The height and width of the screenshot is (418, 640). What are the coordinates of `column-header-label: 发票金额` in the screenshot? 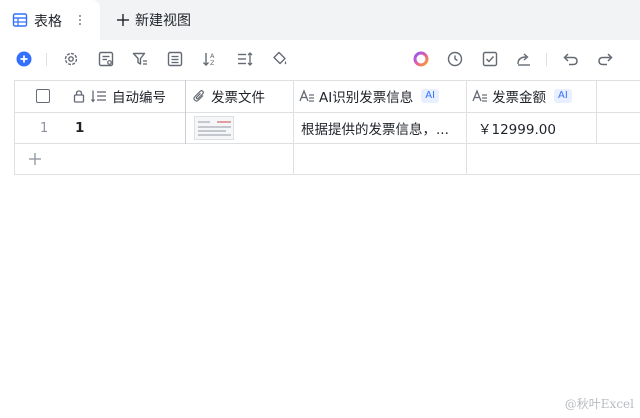 It's located at (519, 98).